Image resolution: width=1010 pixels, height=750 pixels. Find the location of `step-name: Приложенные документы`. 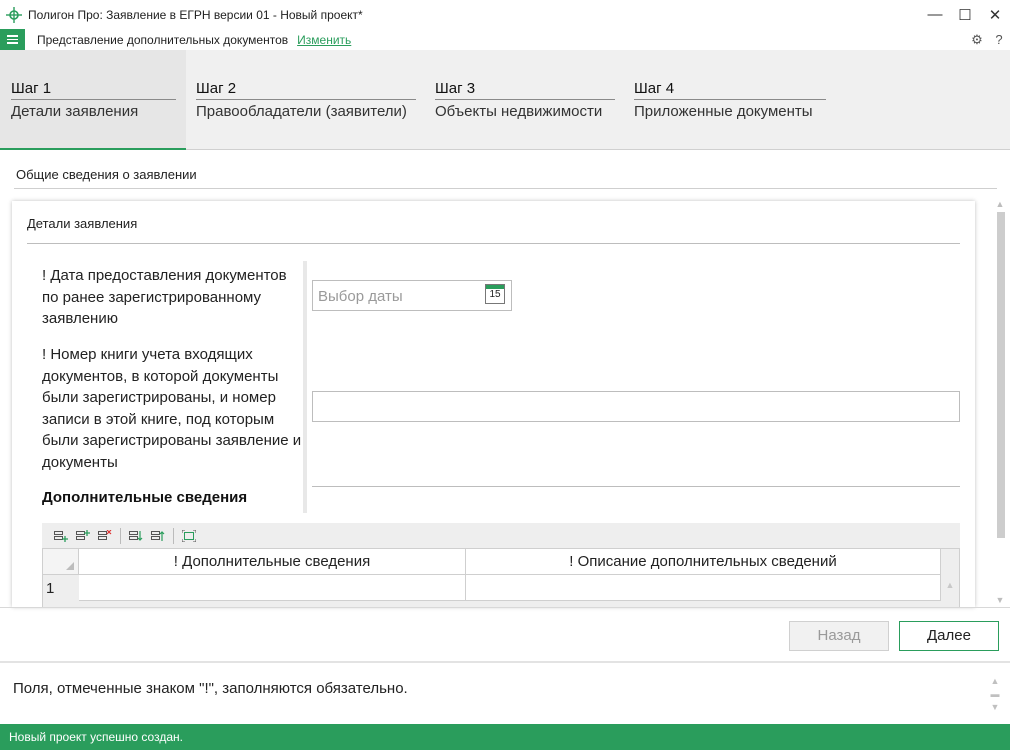

step-name: Приложенные документы is located at coordinates (723, 111).